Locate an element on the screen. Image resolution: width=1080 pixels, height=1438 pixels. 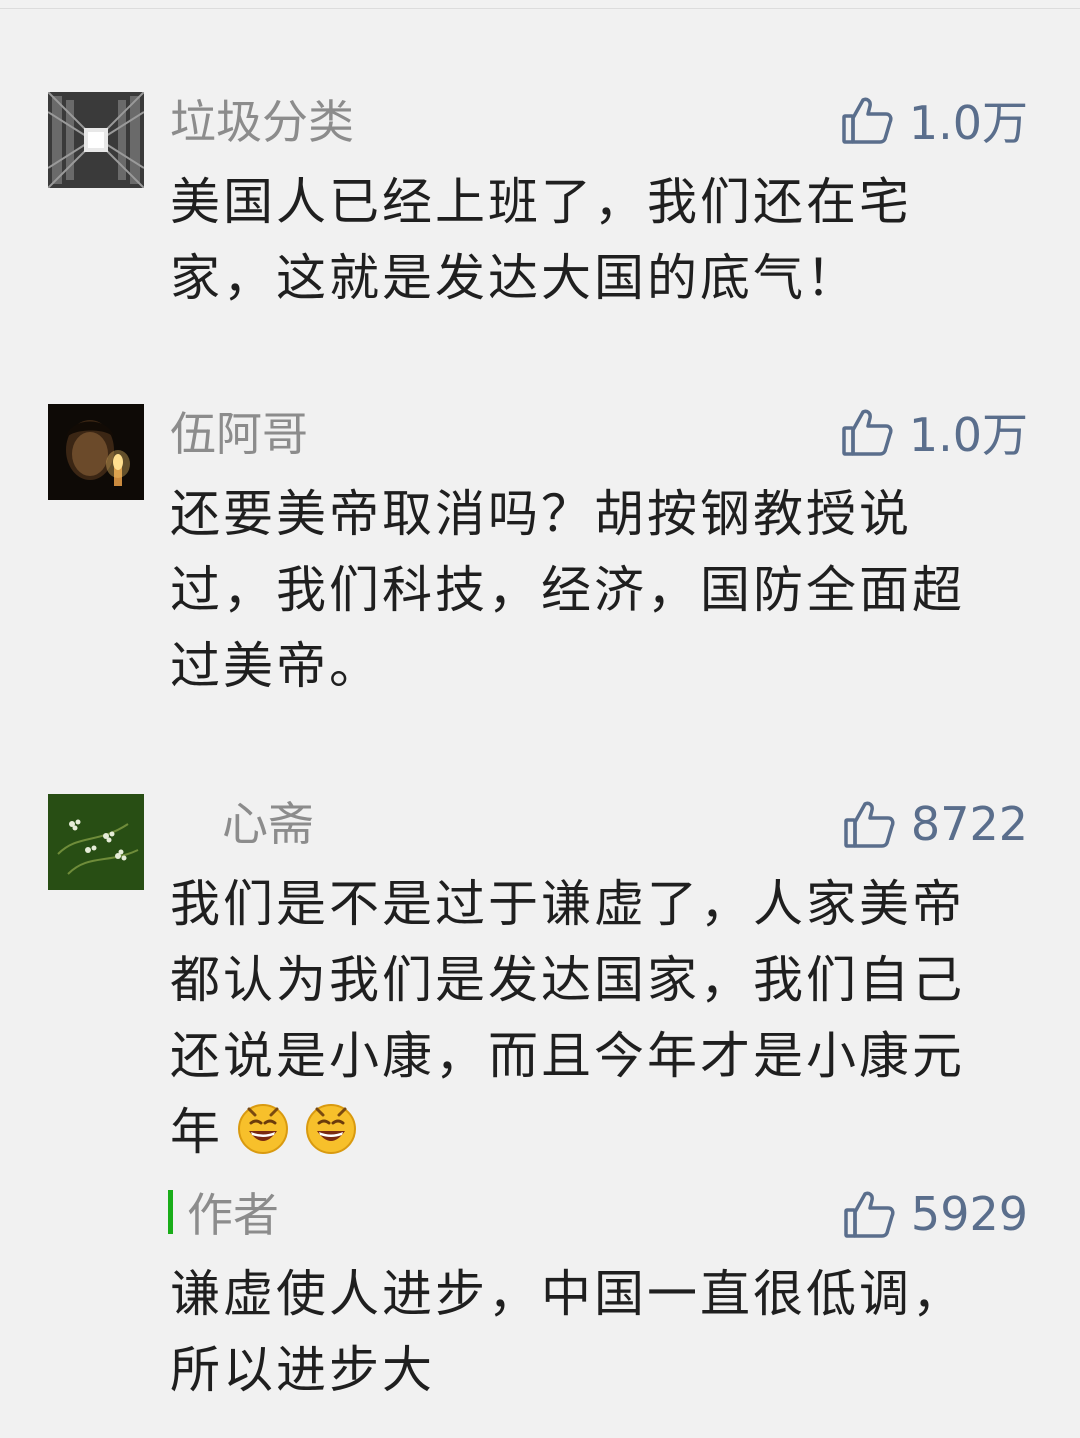
comment-text: 美国人已经上班了，我们还在宅家，这就是发达大国的底气！ is located at coordinates (541, 240).